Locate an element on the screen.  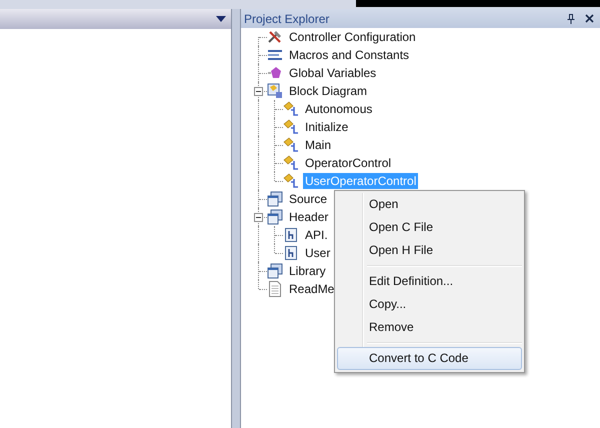
menu-item: Open is located at coordinates (429, 204).